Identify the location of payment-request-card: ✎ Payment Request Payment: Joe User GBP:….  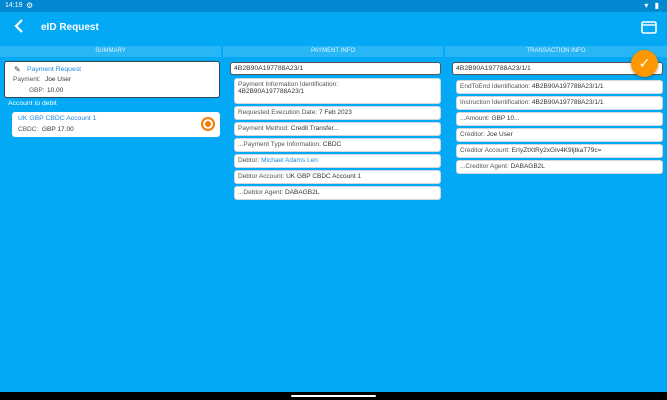
(112, 79).